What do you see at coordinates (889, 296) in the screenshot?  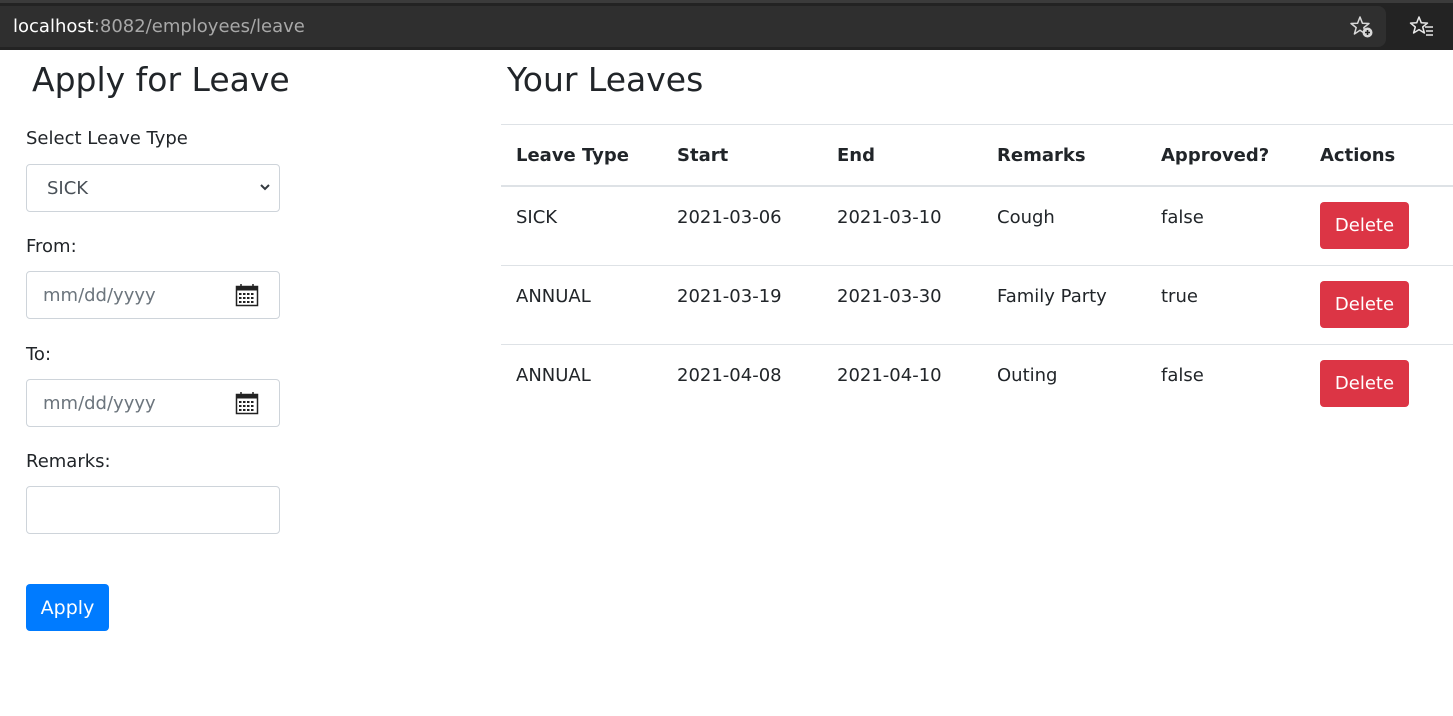 I see `cell-end: 2021-03-30` at bounding box center [889, 296].